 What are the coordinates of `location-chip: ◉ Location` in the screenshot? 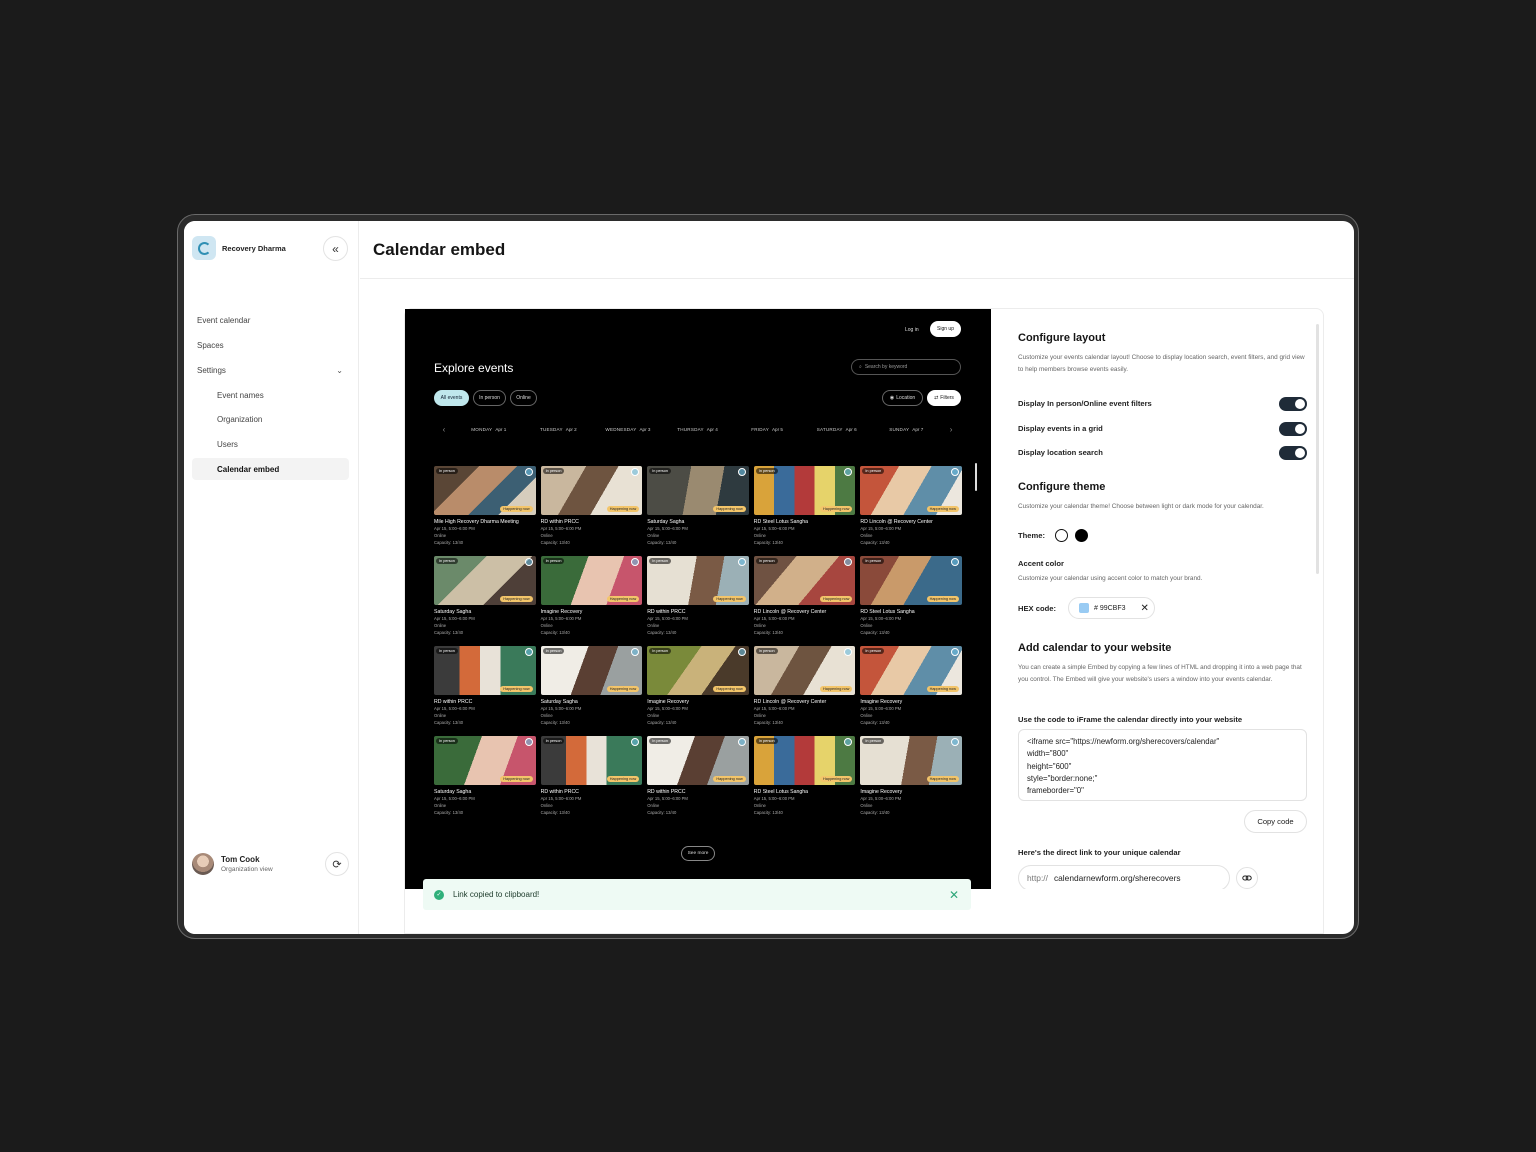 It's located at (902, 398).